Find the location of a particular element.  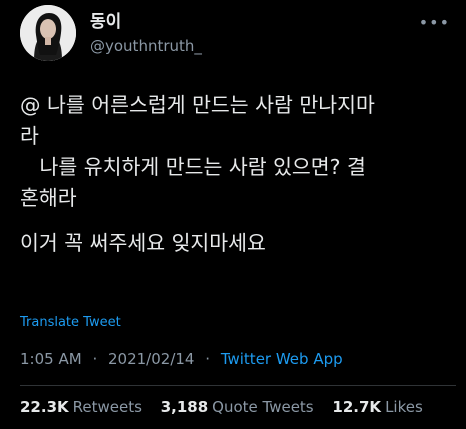

retweets-stat: 22.3K Retweets is located at coordinates (81, 407).